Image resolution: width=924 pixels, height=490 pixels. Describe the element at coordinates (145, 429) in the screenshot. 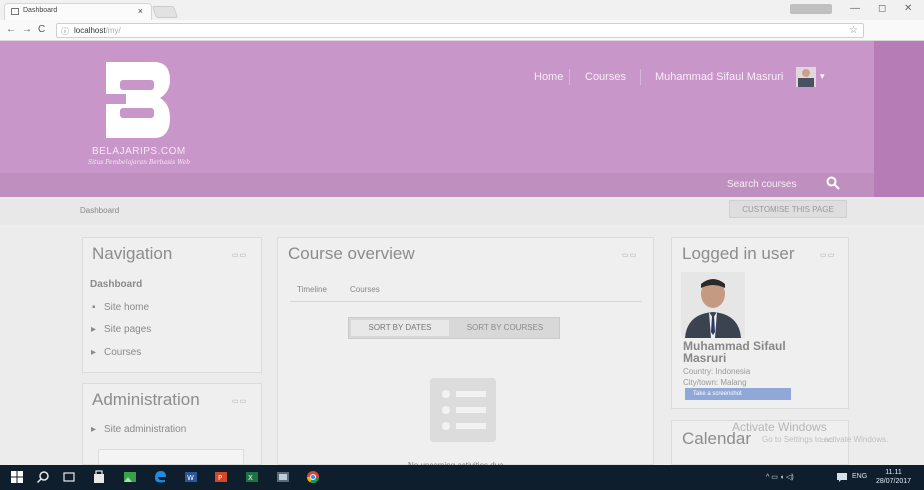

I see `nav-site-administration-link: Site administration` at that location.